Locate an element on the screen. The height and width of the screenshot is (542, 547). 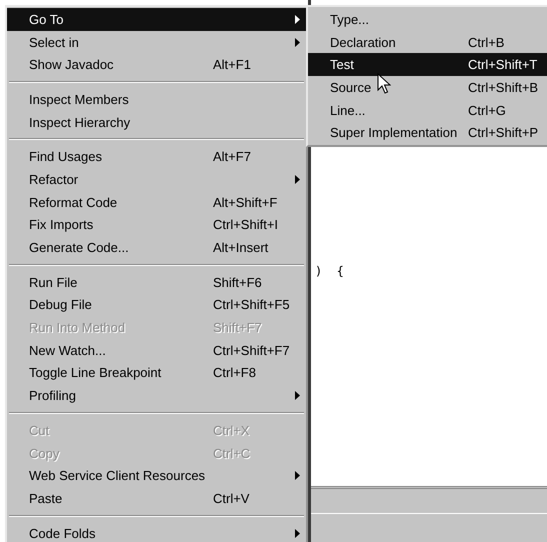
menu-item: Generate Code... Alt+Insert is located at coordinates (156, 247).